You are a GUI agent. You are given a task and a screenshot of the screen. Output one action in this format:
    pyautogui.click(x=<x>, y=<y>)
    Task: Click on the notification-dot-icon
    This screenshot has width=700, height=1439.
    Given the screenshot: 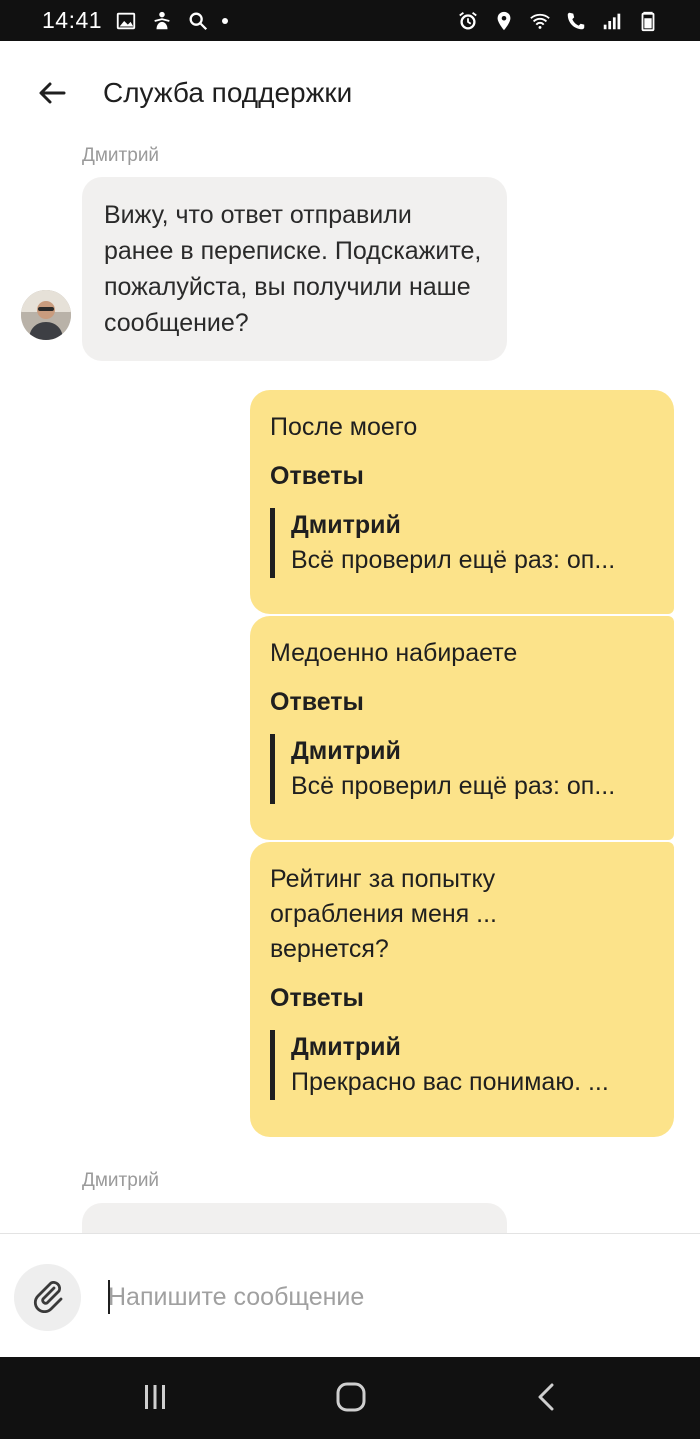 What is the action you would take?
    pyautogui.click(x=225, y=20)
    